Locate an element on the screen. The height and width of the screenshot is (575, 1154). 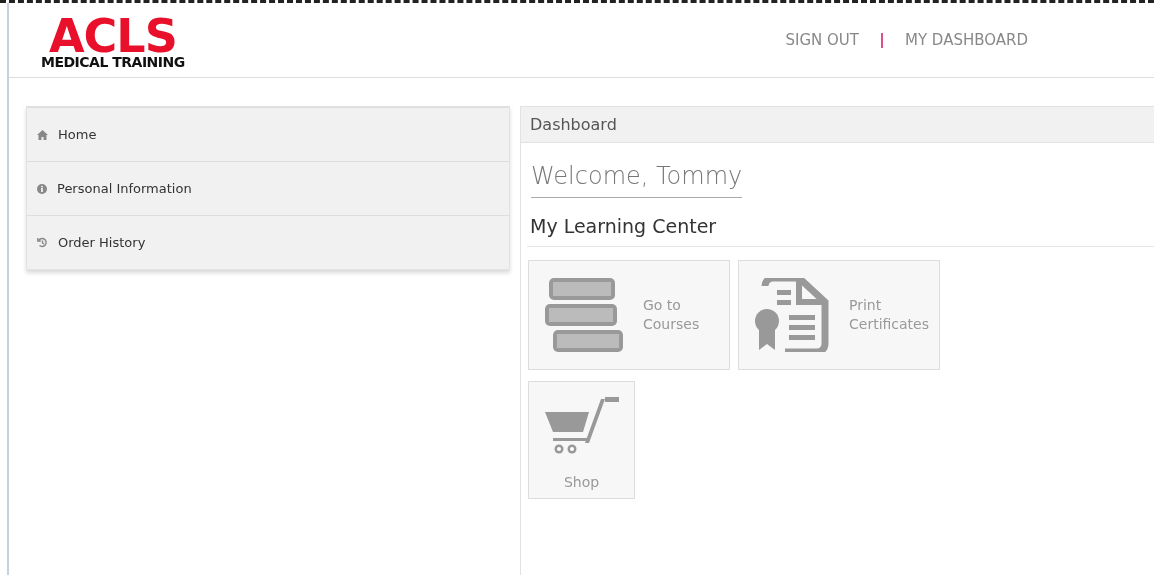
sidebar-item: Order History is located at coordinates (268, 242).